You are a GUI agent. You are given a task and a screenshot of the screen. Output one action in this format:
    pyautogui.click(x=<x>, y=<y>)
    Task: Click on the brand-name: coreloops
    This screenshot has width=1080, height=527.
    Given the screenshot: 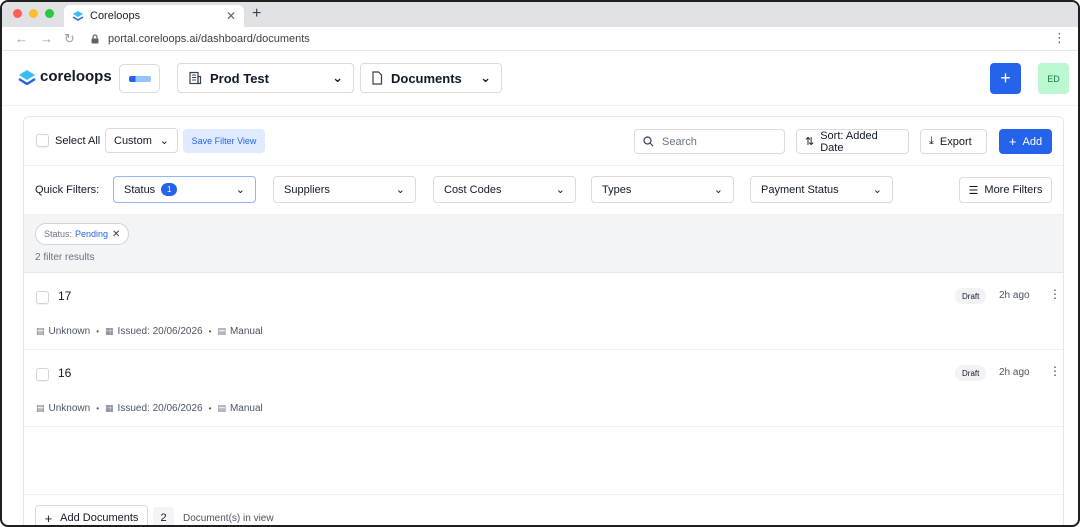 What is the action you would take?
    pyautogui.click(x=76, y=76)
    